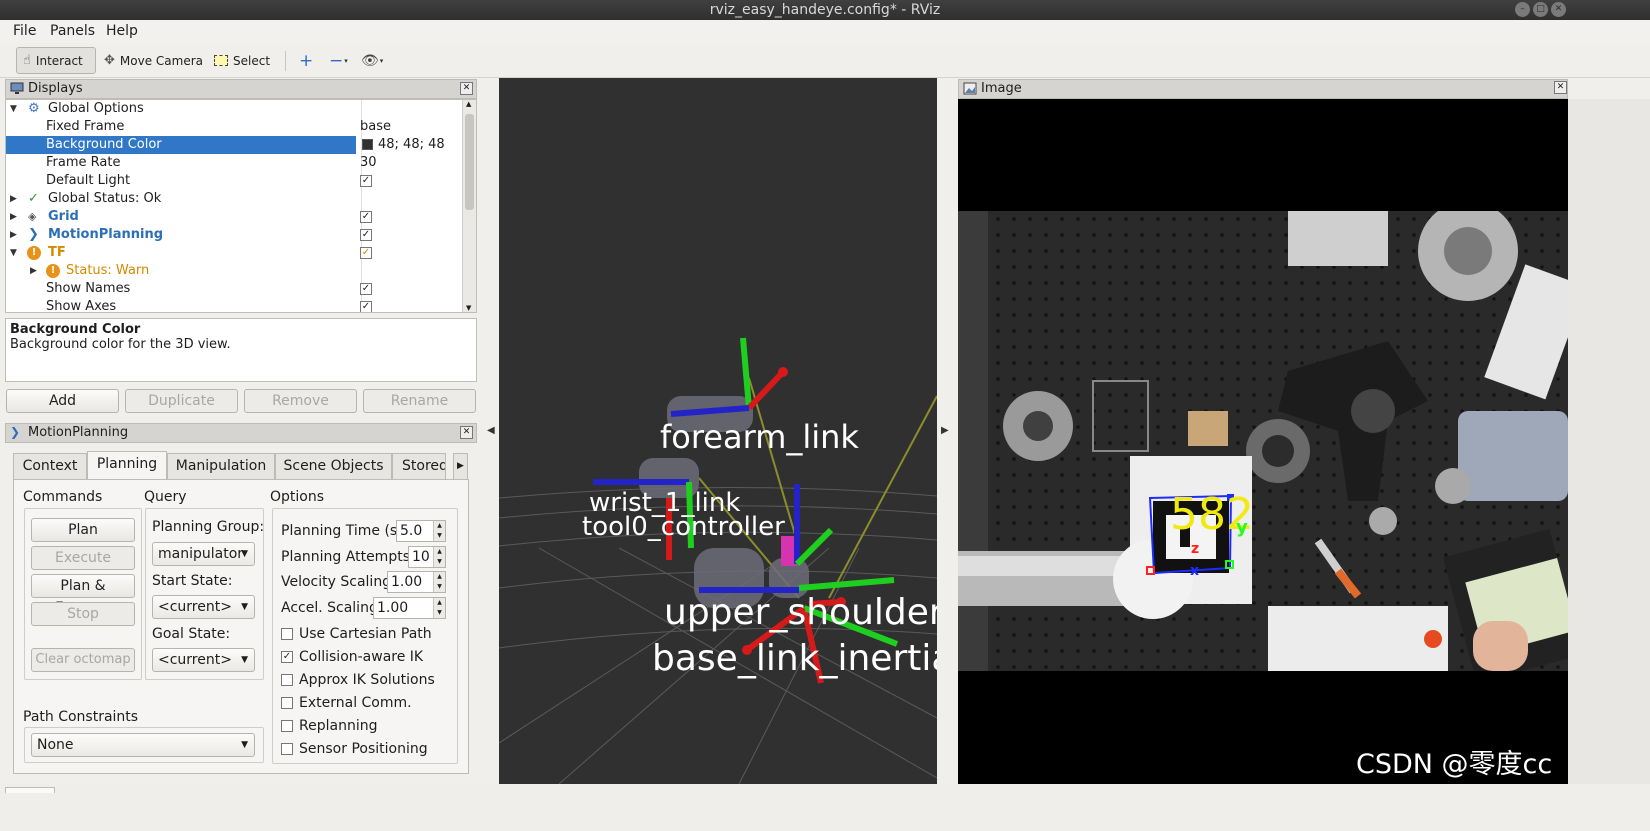 This screenshot has height=831, width=1650. I want to click on rename-display-button: Rename, so click(419, 401).